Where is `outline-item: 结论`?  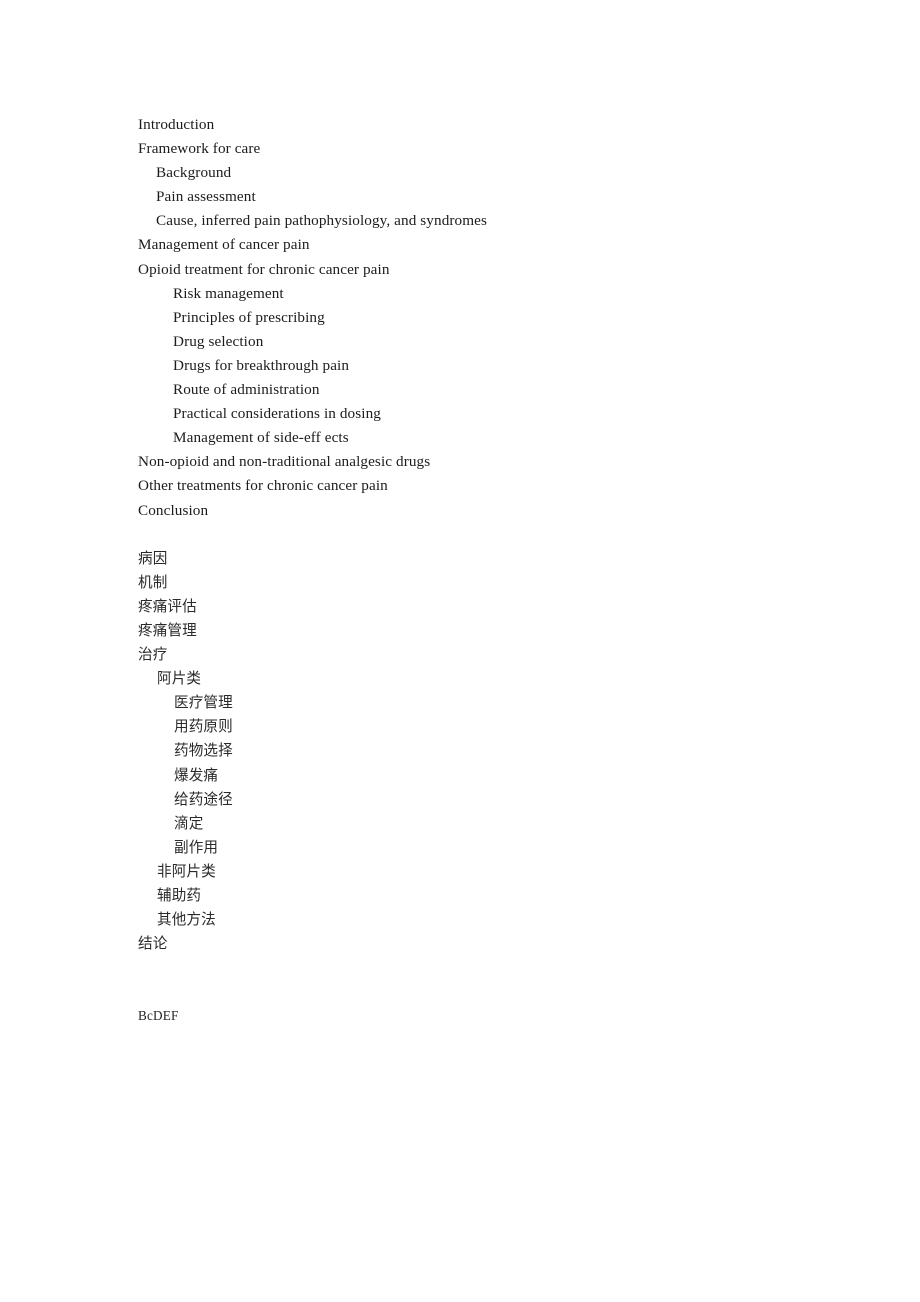 outline-item: 结论 is located at coordinates (488, 944).